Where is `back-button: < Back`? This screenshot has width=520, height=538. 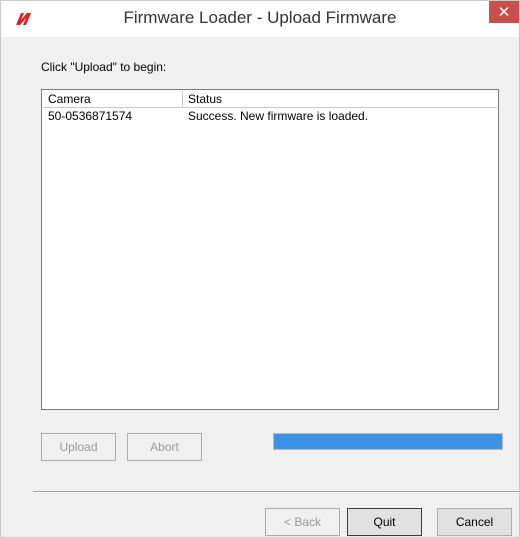 back-button: < Back is located at coordinates (302, 522).